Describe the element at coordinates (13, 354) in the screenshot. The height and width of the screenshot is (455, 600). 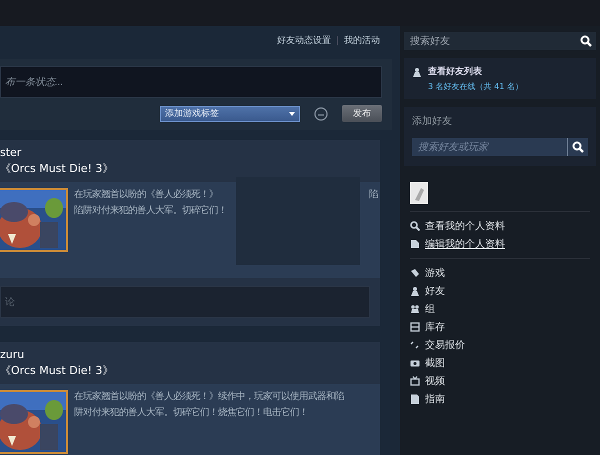
I see `author-name: zuru` at that location.